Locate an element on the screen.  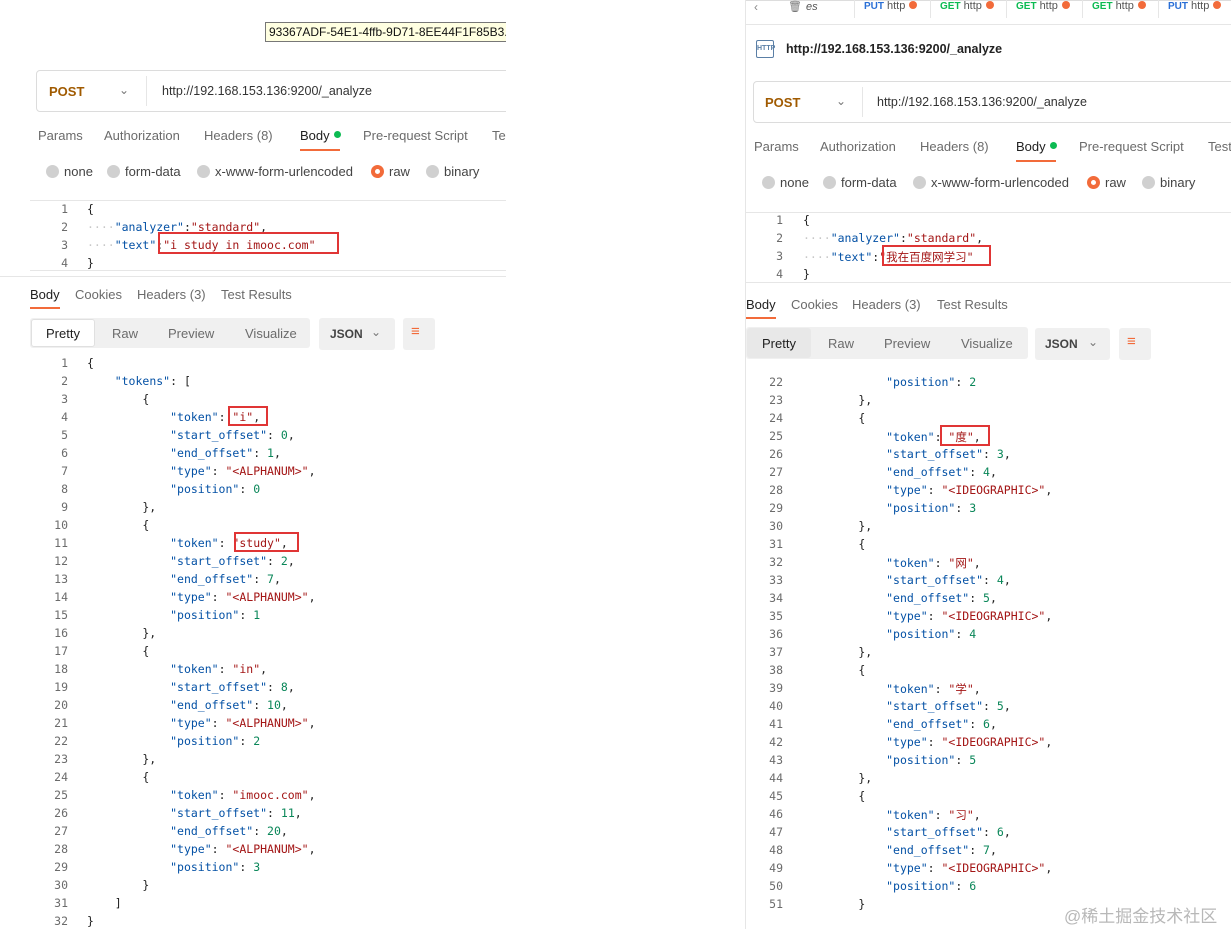
line-number: 47 is located at coordinates (776, 832).